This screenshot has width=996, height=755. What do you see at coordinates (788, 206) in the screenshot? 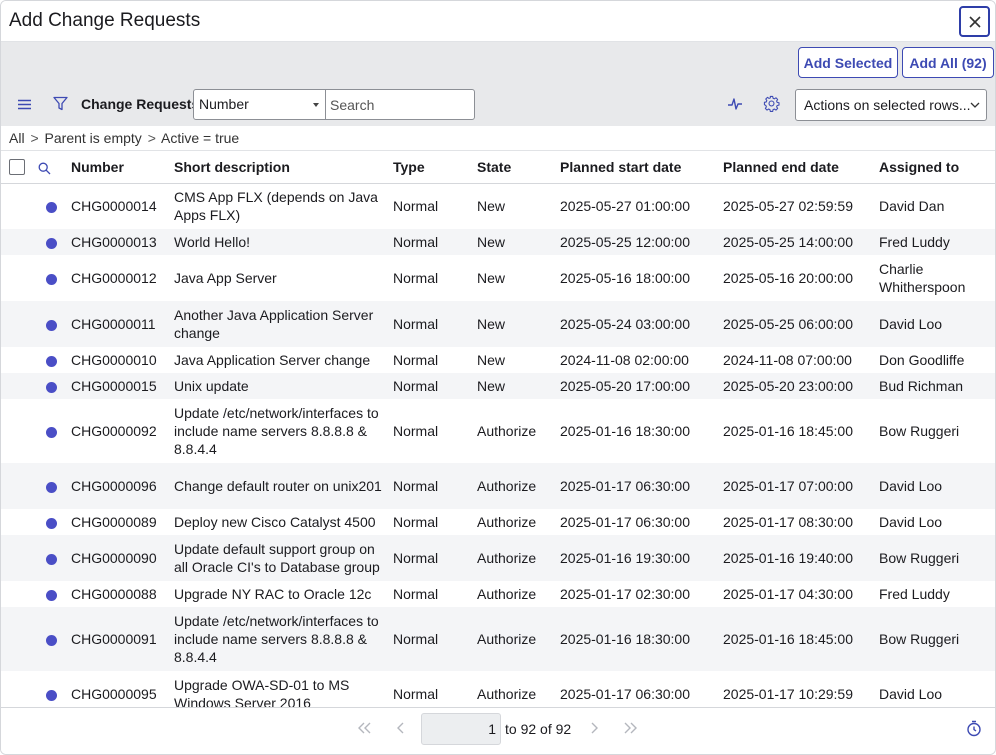
I see `cell-planned-end-date: 2025-05-27 02:59:59` at bounding box center [788, 206].